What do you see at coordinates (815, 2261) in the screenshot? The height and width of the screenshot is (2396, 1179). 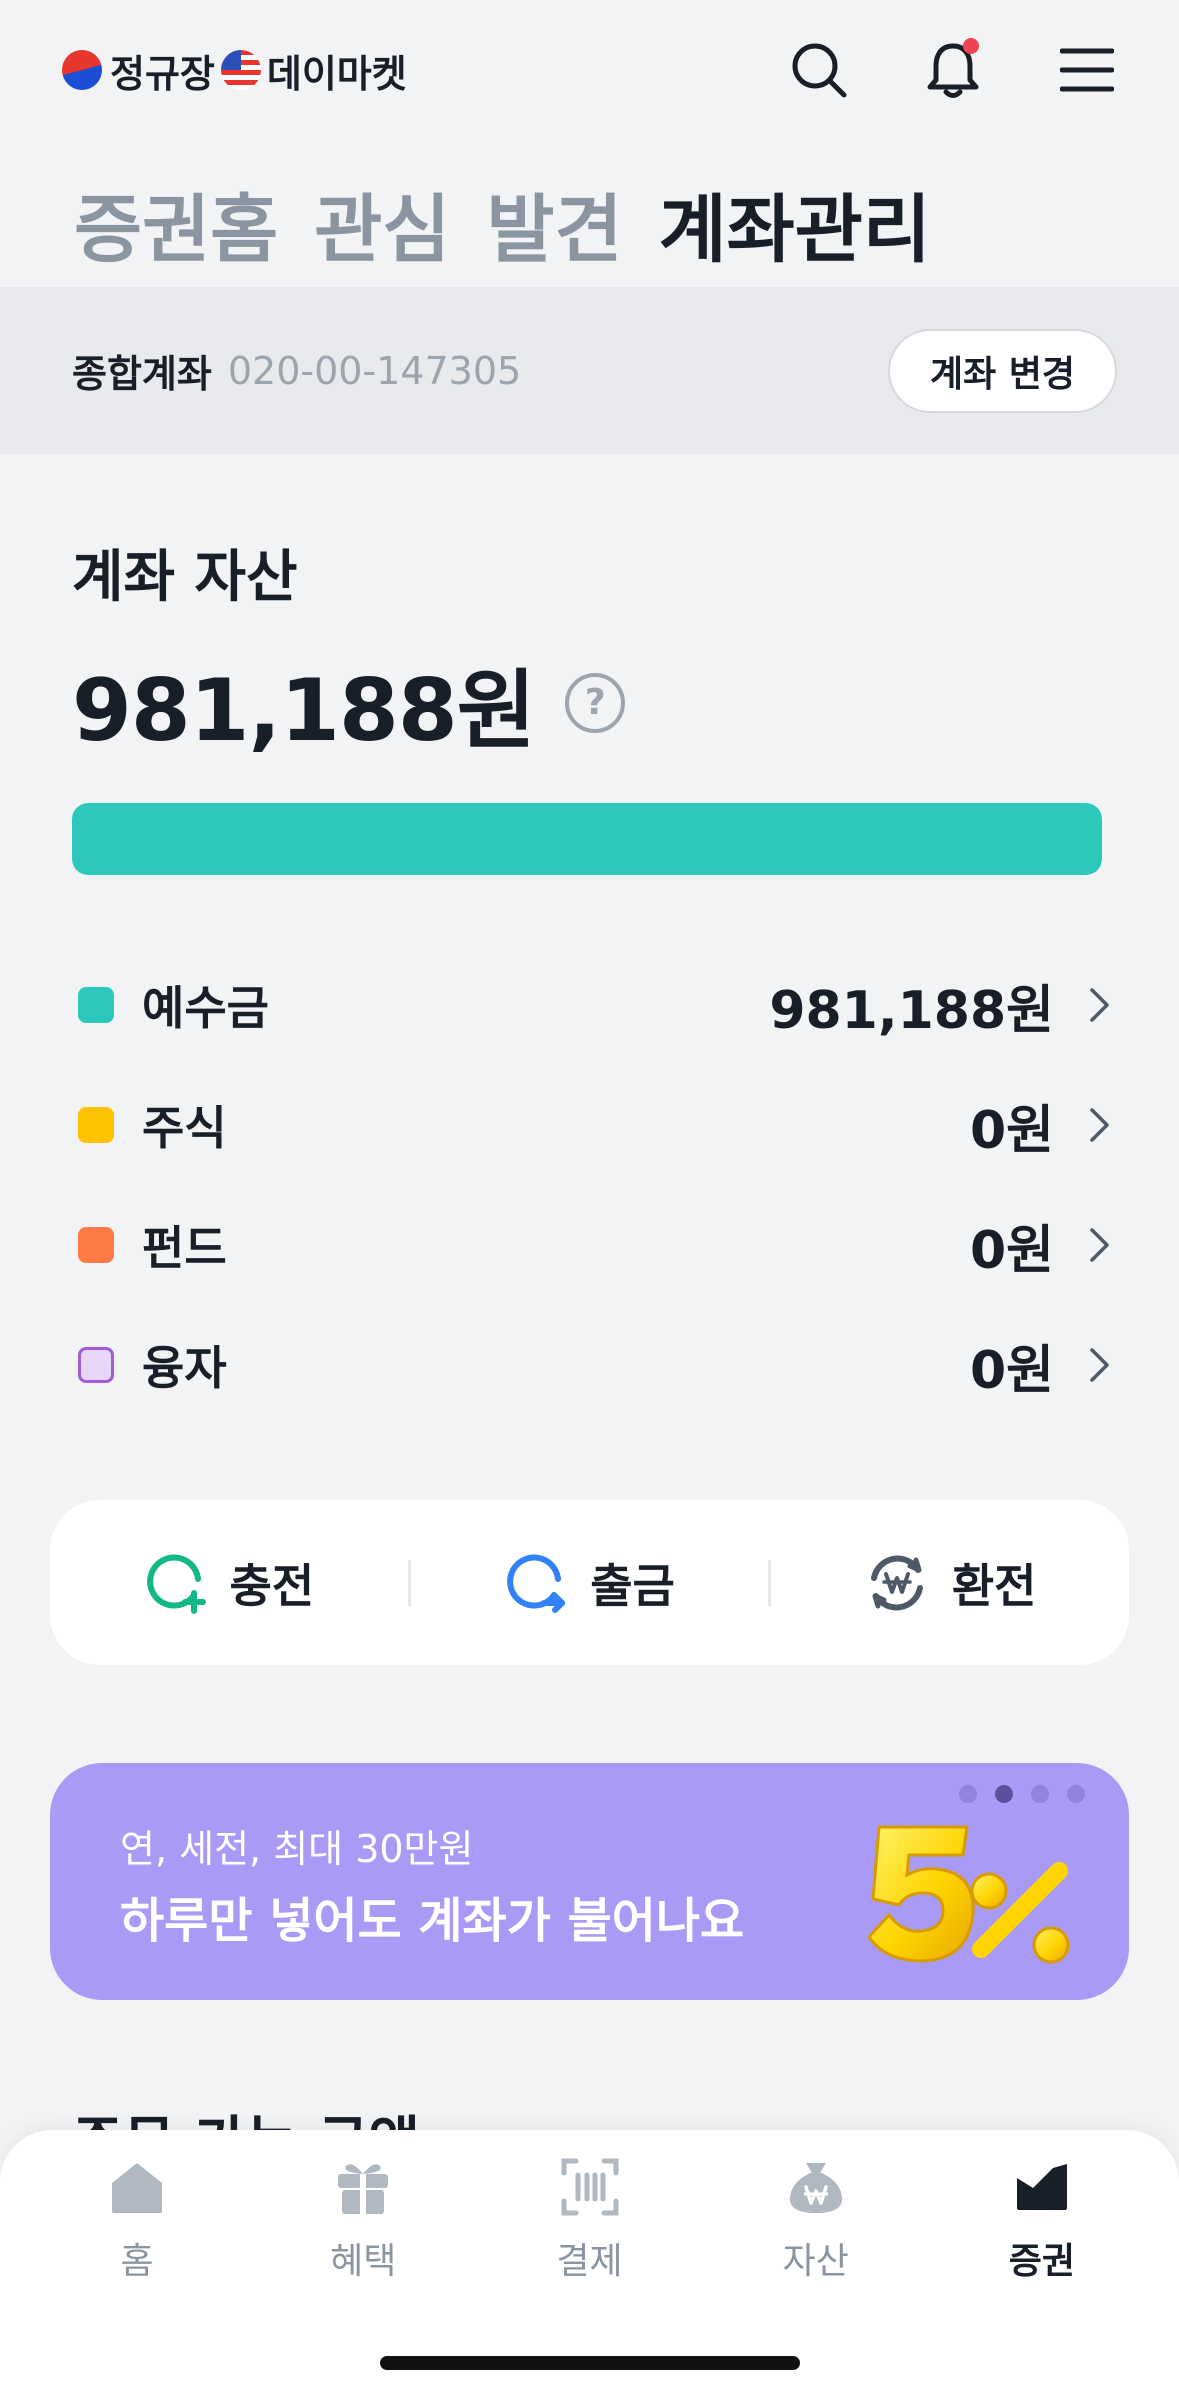 I see `nav-label: 자산` at bounding box center [815, 2261].